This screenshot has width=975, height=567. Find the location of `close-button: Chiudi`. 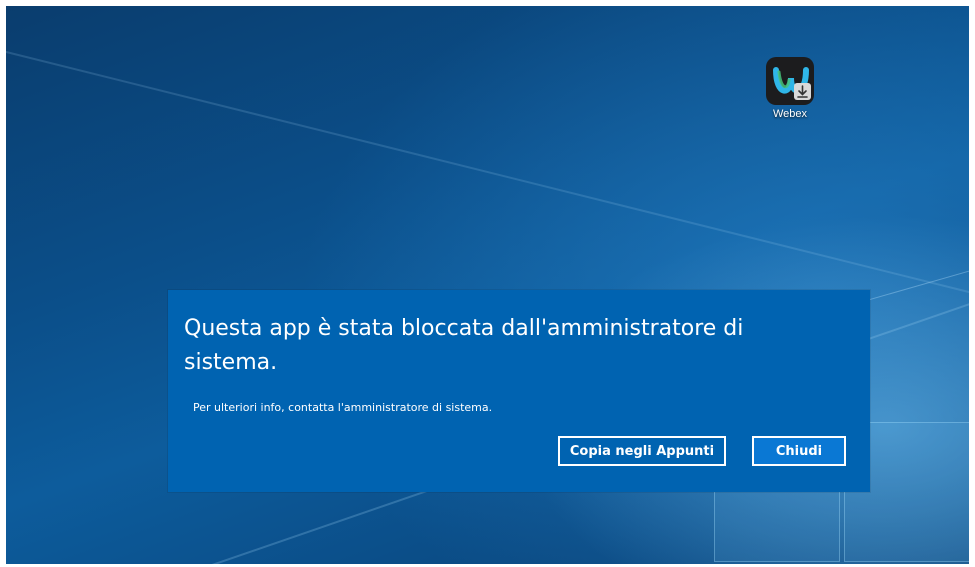

close-button: Chiudi is located at coordinates (799, 451).